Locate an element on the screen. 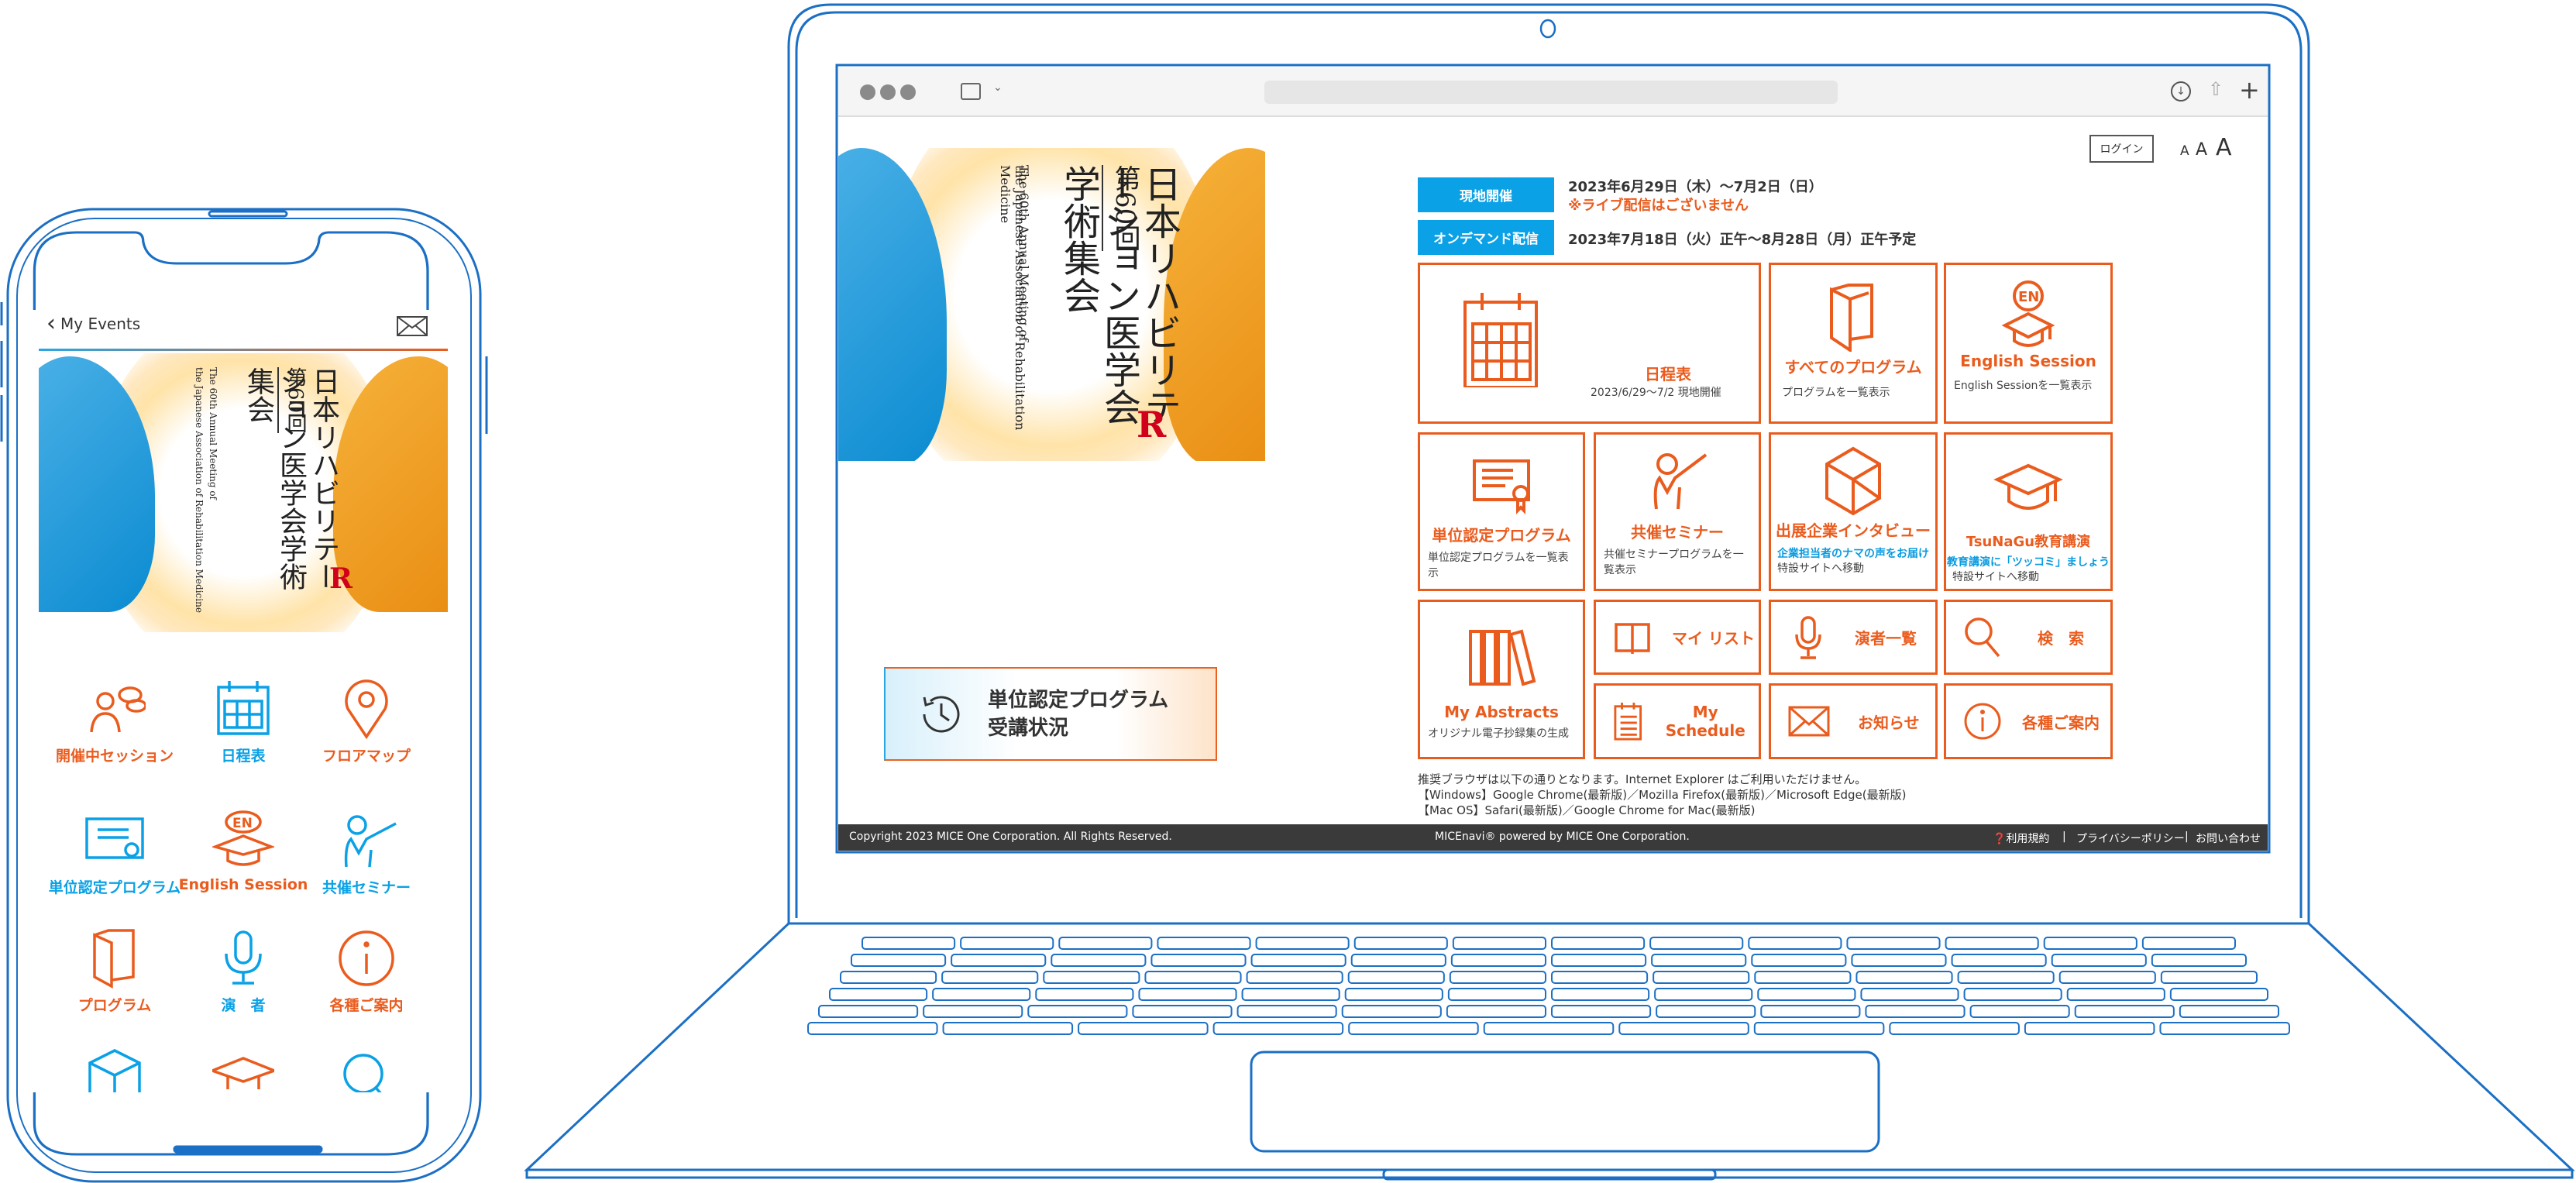 The image size is (2576, 1183). onsite-dates: 2023年6月29日（木）～7月2日（日） is located at coordinates (1695, 187).